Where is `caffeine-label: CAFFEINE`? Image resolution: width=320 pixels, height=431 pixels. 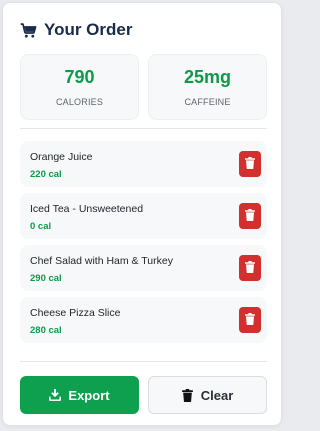
caffeine-label: CAFFEINE is located at coordinates (207, 101).